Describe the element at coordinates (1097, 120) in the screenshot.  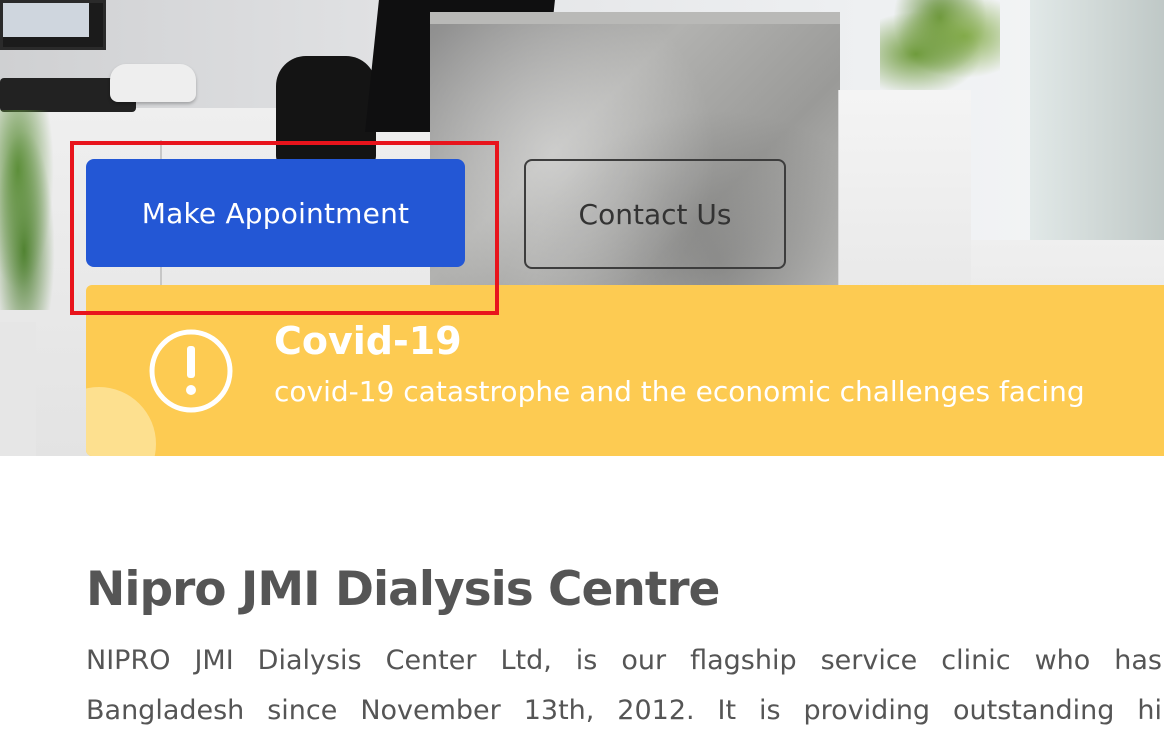
I see `hero-background-glass-door` at that location.